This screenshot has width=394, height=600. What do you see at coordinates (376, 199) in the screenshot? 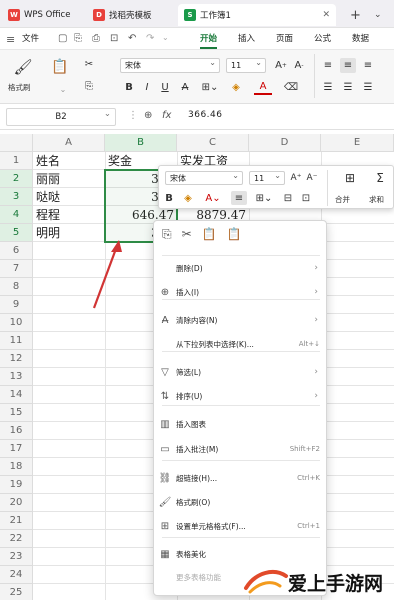
I see `sum-label: 求和` at bounding box center [376, 199].